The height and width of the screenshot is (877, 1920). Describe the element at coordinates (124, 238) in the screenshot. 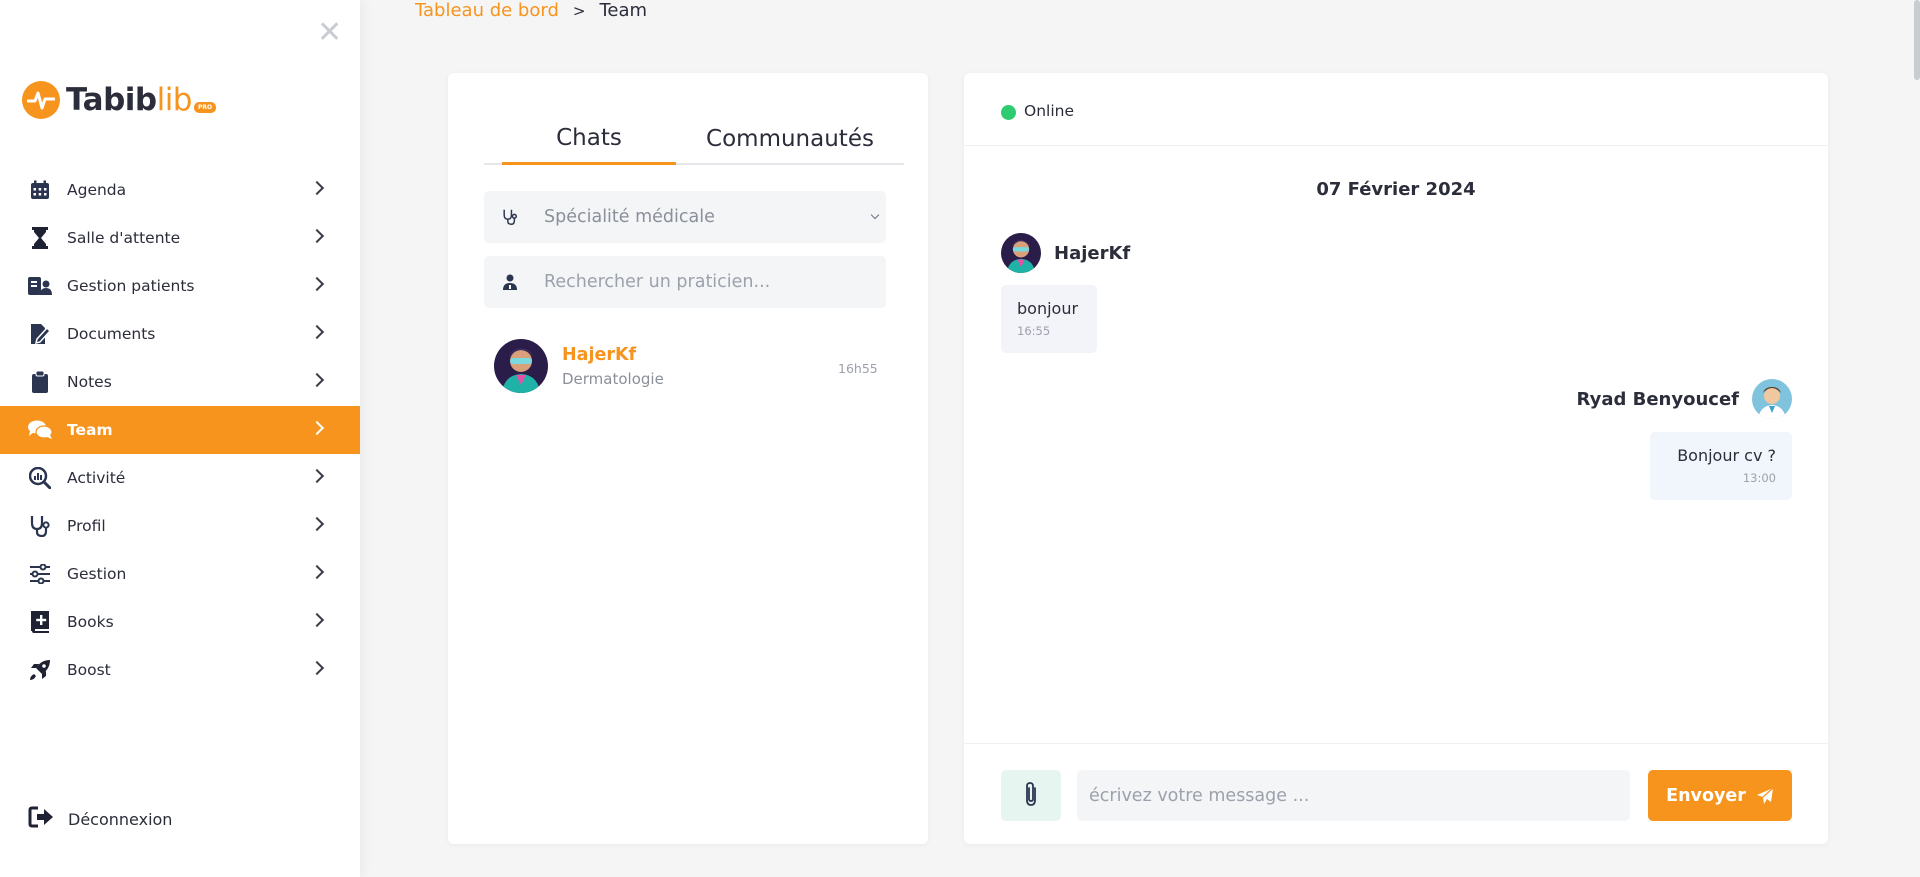

I see `sidebar-item-label: Salle d'attente` at that location.